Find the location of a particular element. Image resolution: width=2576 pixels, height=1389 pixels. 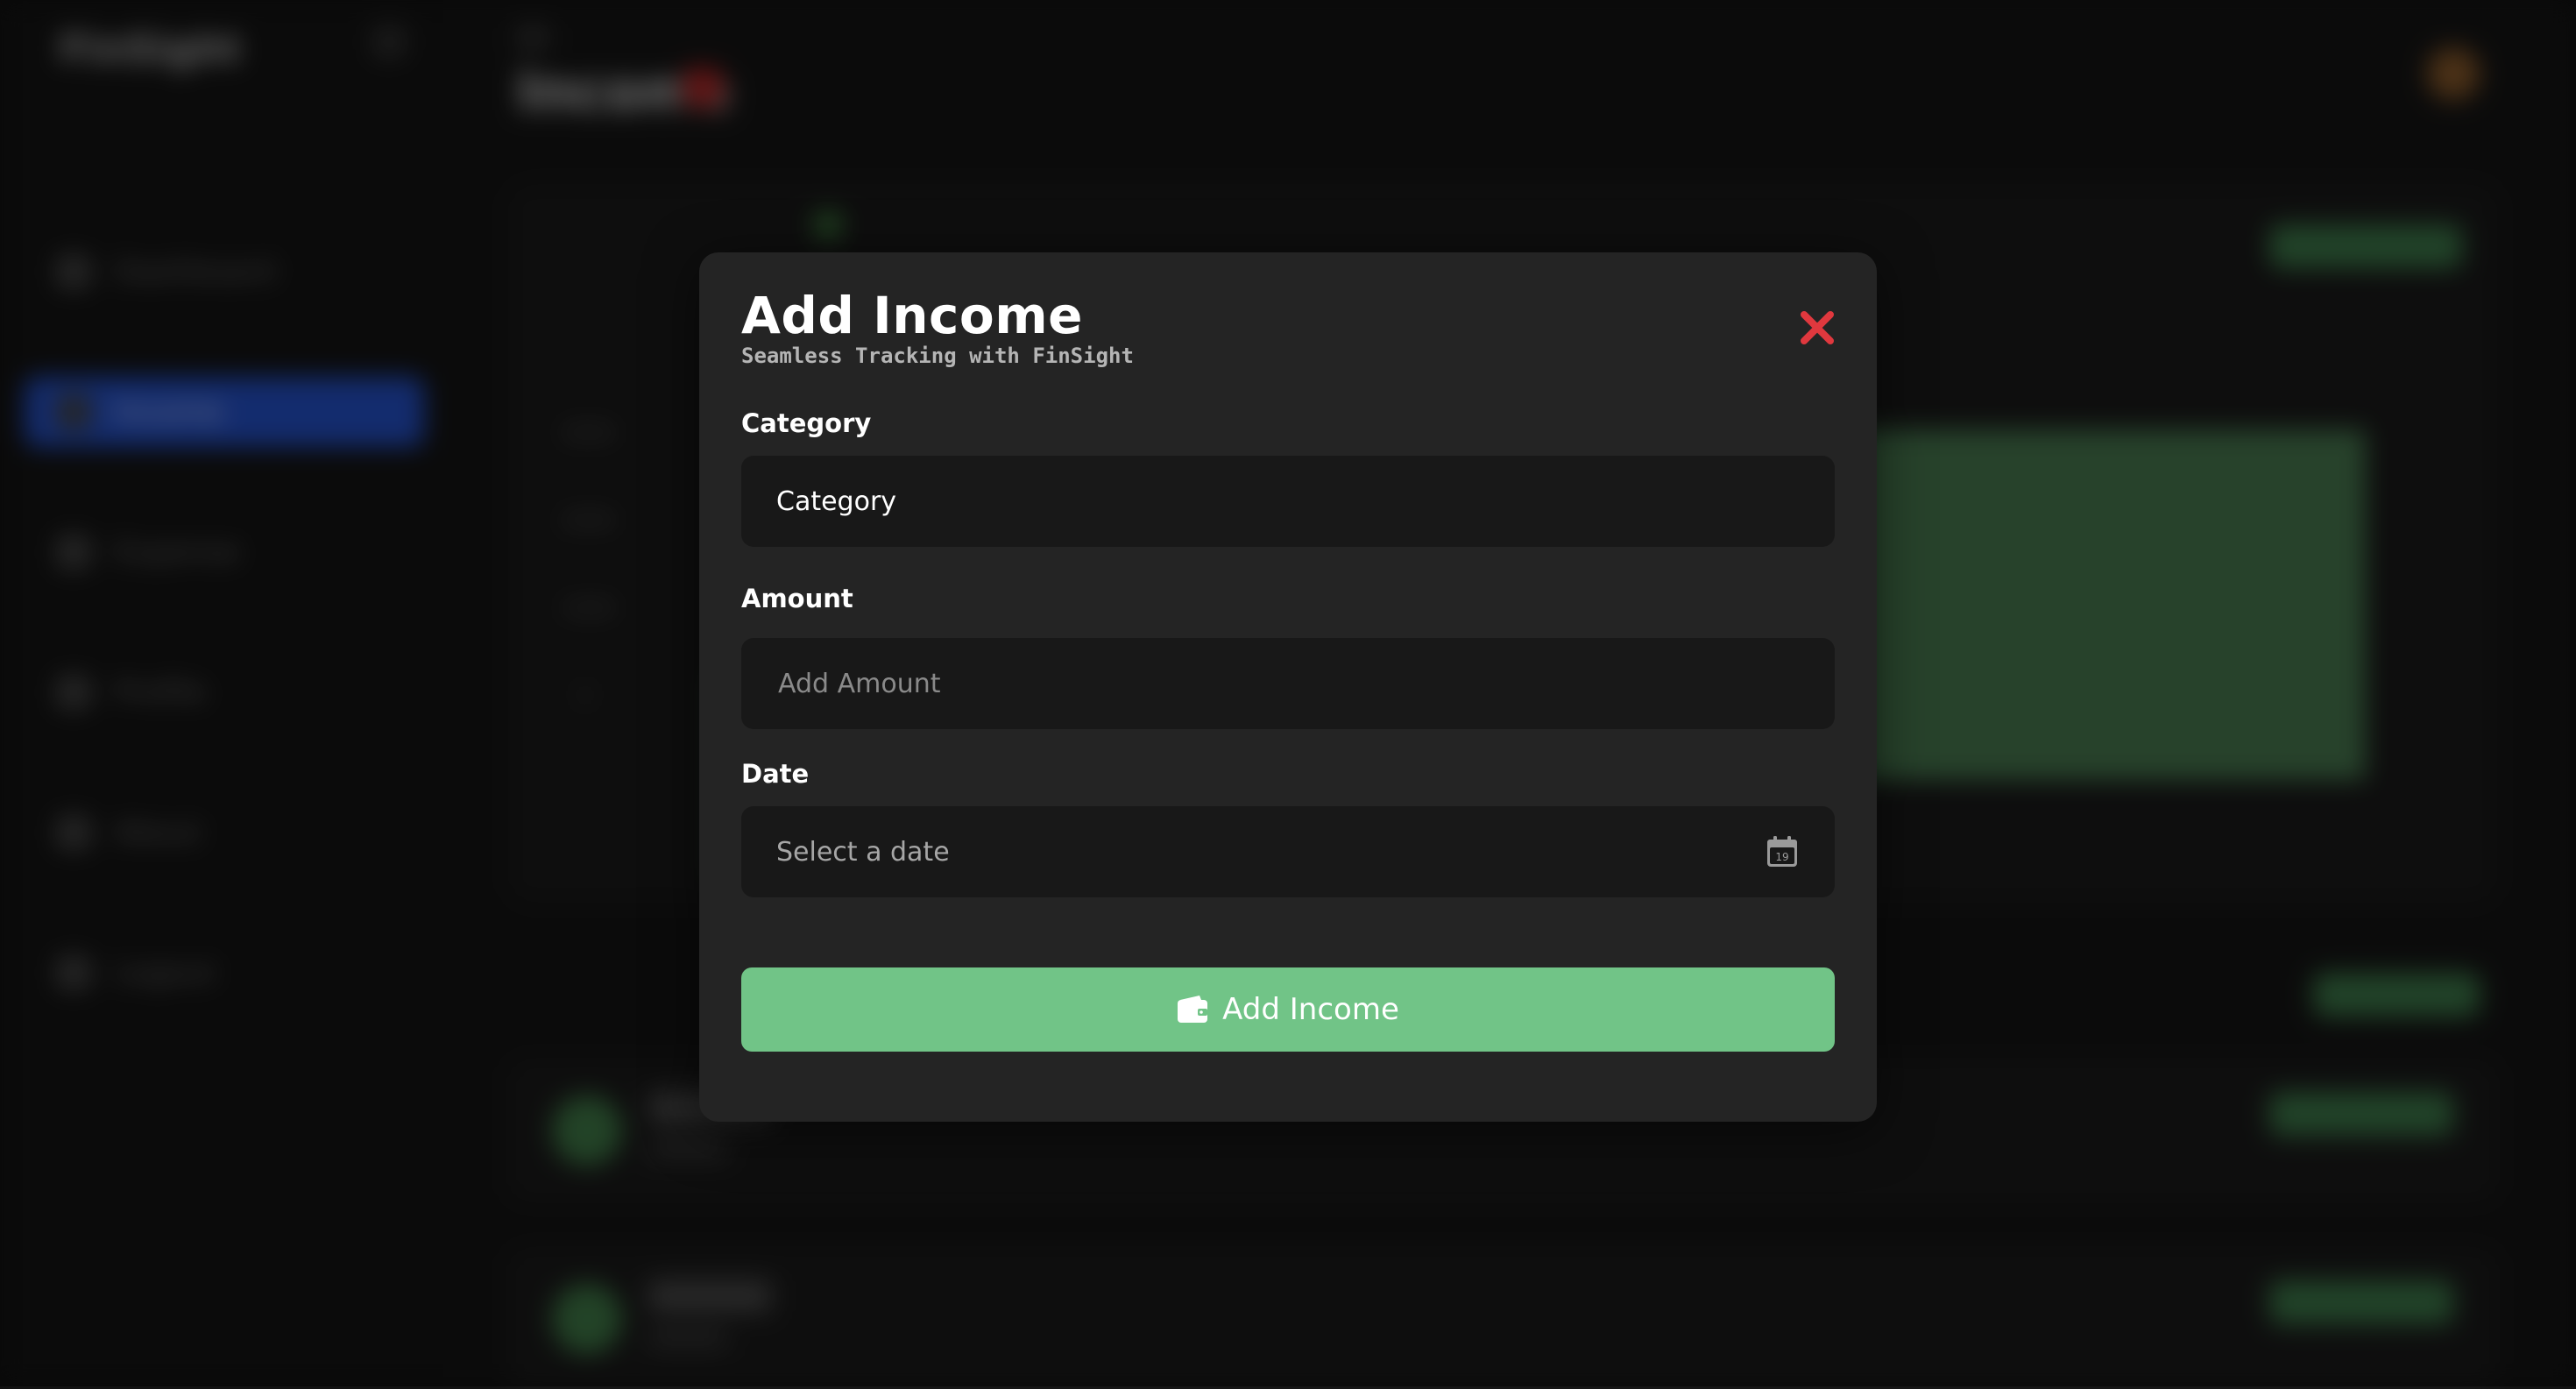

add-income-button: Add Income is located at coordinates (1288, 1009).